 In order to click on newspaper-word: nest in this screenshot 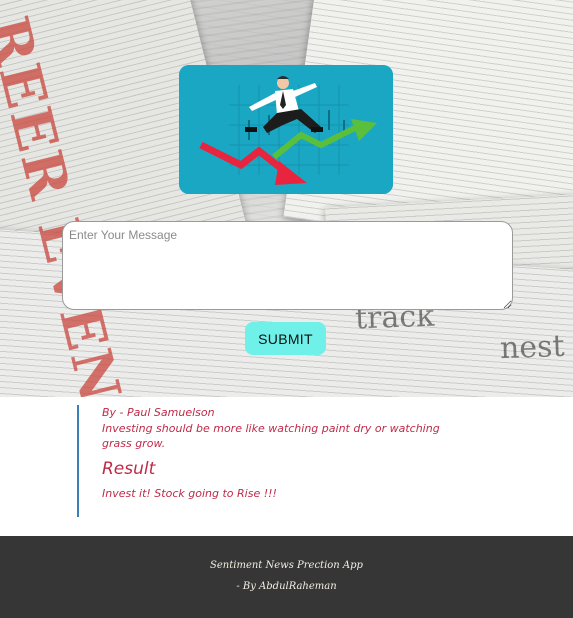, I will do `click(532, 347)`.